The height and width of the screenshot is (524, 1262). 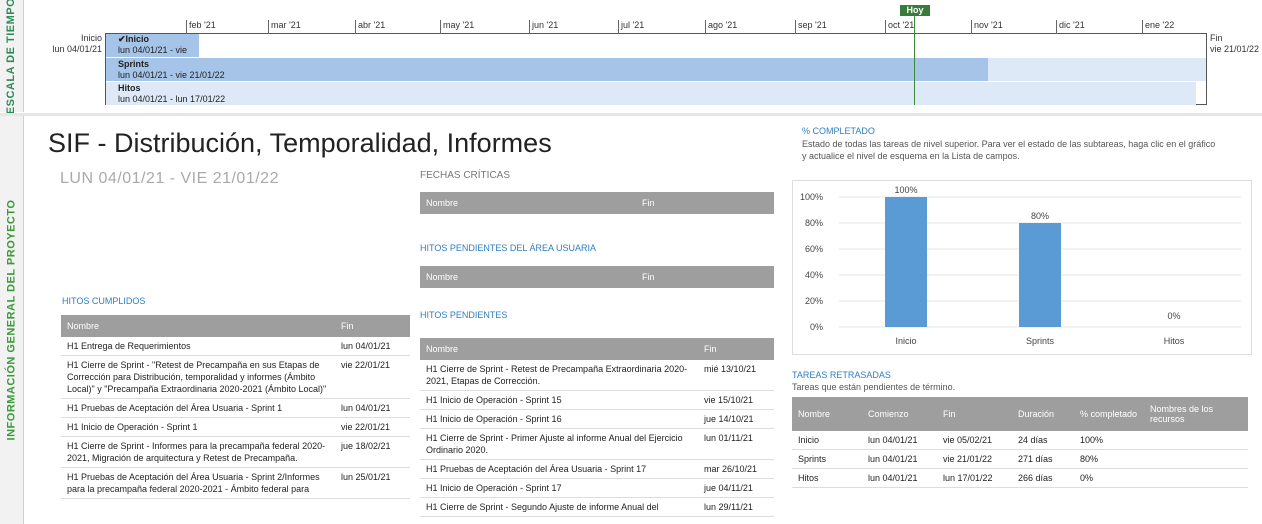 I want to click on table-cell: H1 Inicio de Operación - Sprint 15, so click(x=559, y=400).